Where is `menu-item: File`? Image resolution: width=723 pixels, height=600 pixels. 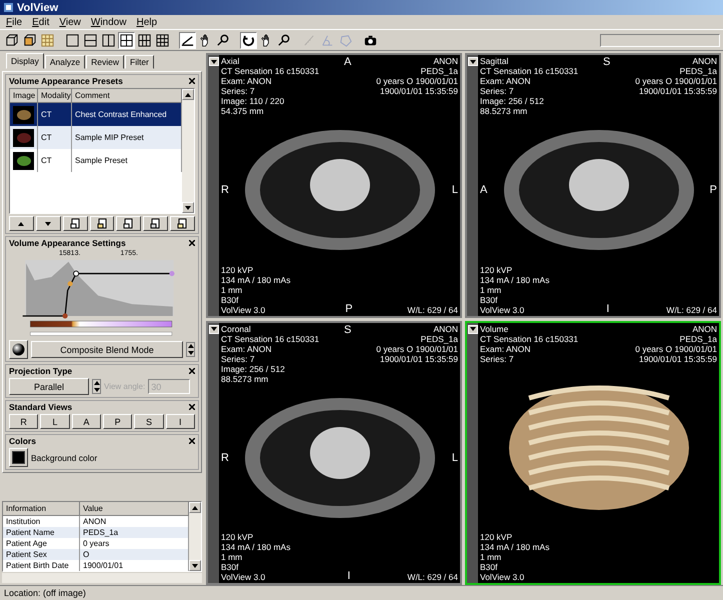 menu-item: File is located at coordinates (14, 22).